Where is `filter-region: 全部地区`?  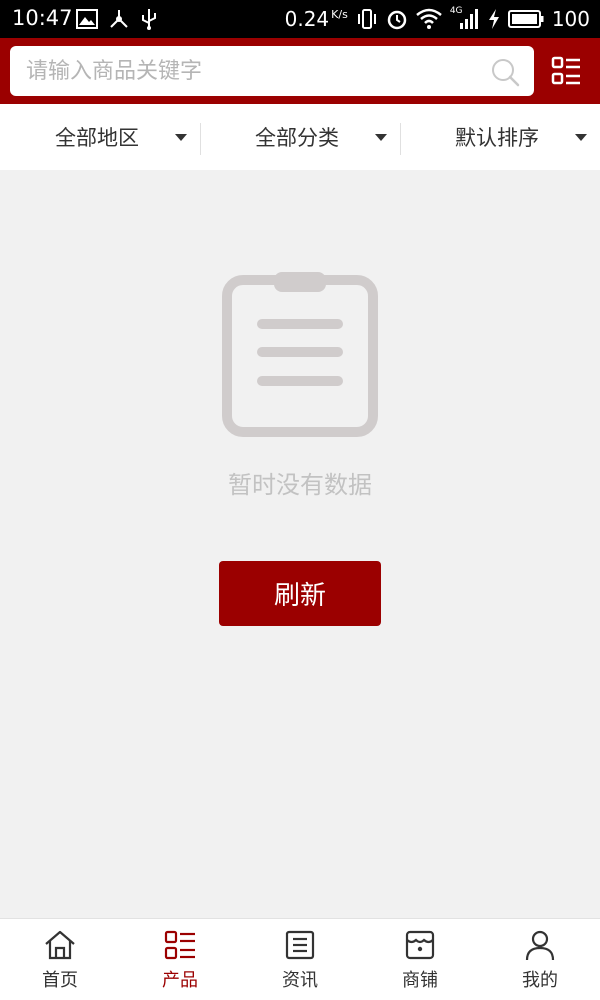 filter-region: 全部地区 is located at coordinates (100, 137).